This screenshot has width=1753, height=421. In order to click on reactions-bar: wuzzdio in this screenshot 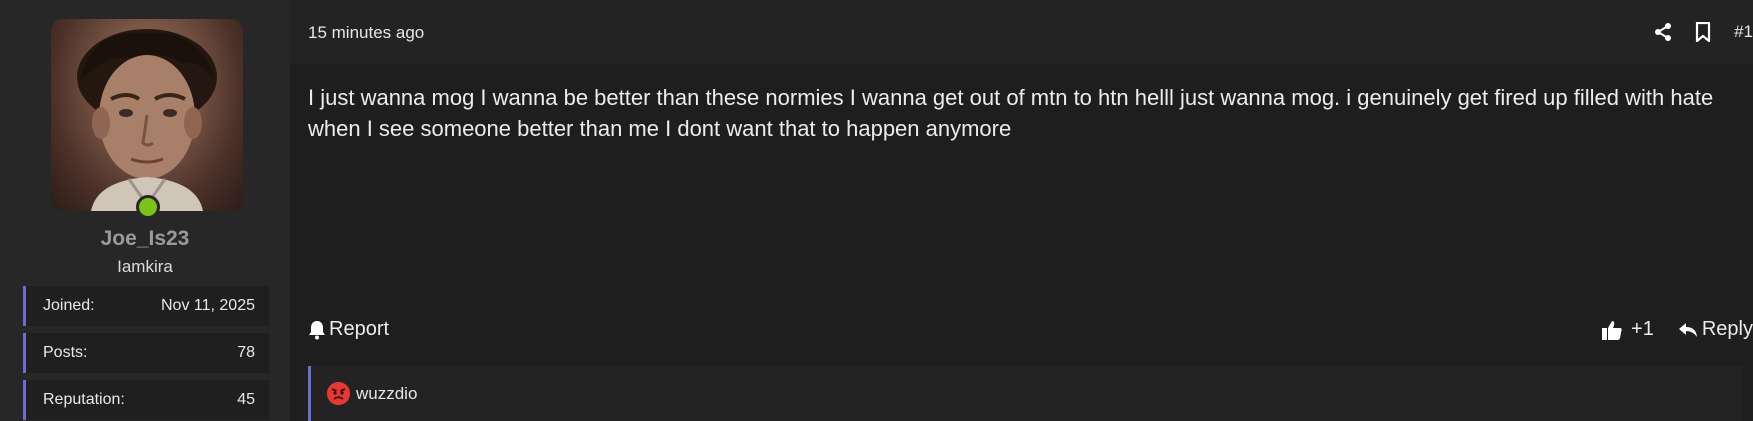, I will do `click(1025, 393)`.